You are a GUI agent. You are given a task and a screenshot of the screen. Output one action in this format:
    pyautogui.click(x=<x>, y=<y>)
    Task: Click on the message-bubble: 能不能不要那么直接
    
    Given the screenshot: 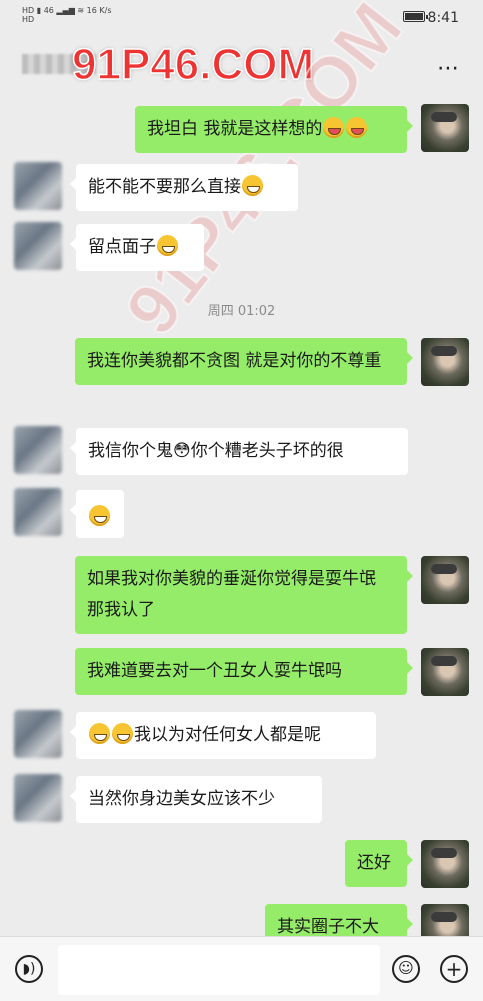 What is the action you would take?
    pyautogui.click(x=184, y=187)
    